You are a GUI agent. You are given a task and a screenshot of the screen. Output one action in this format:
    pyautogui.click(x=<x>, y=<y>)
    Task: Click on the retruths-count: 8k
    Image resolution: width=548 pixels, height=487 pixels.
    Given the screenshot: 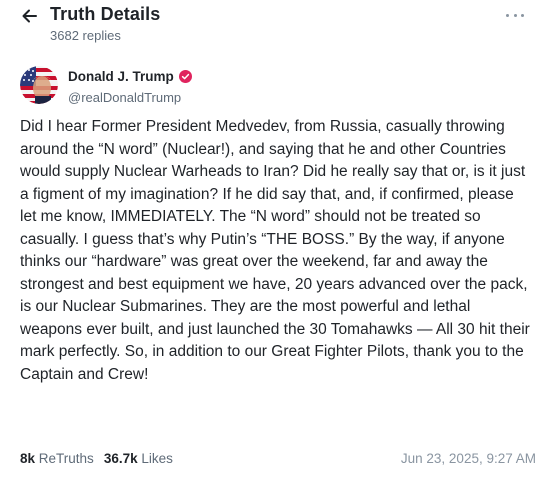 What is the action you would take?
    pyautogui.click(x=28, y=458)
    